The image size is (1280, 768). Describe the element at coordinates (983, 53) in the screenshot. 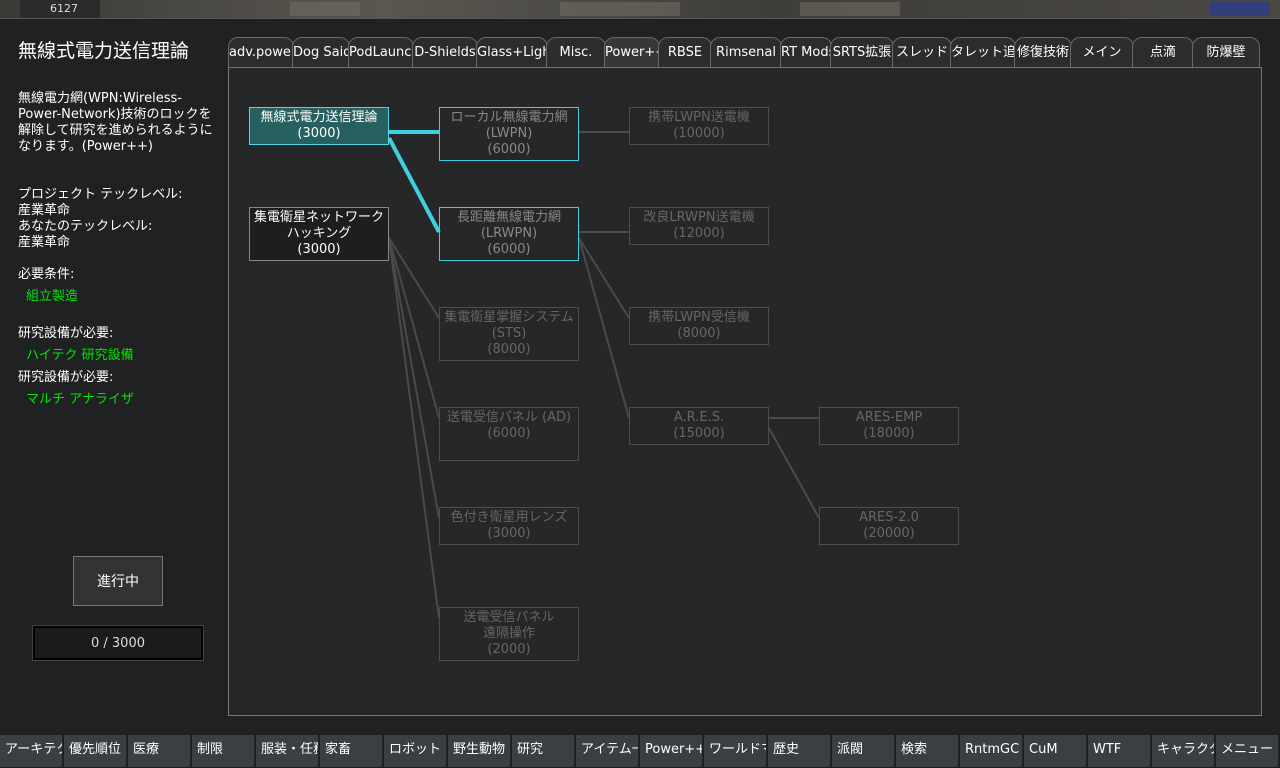

I see `tab: タレット追加` at that location.